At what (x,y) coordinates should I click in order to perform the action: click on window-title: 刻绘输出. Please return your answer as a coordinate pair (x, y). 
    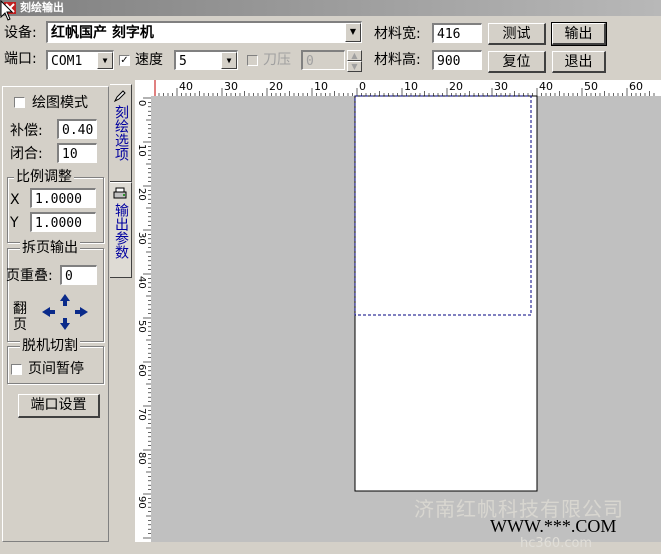
    Looking at the image, I should click on (42, 7).